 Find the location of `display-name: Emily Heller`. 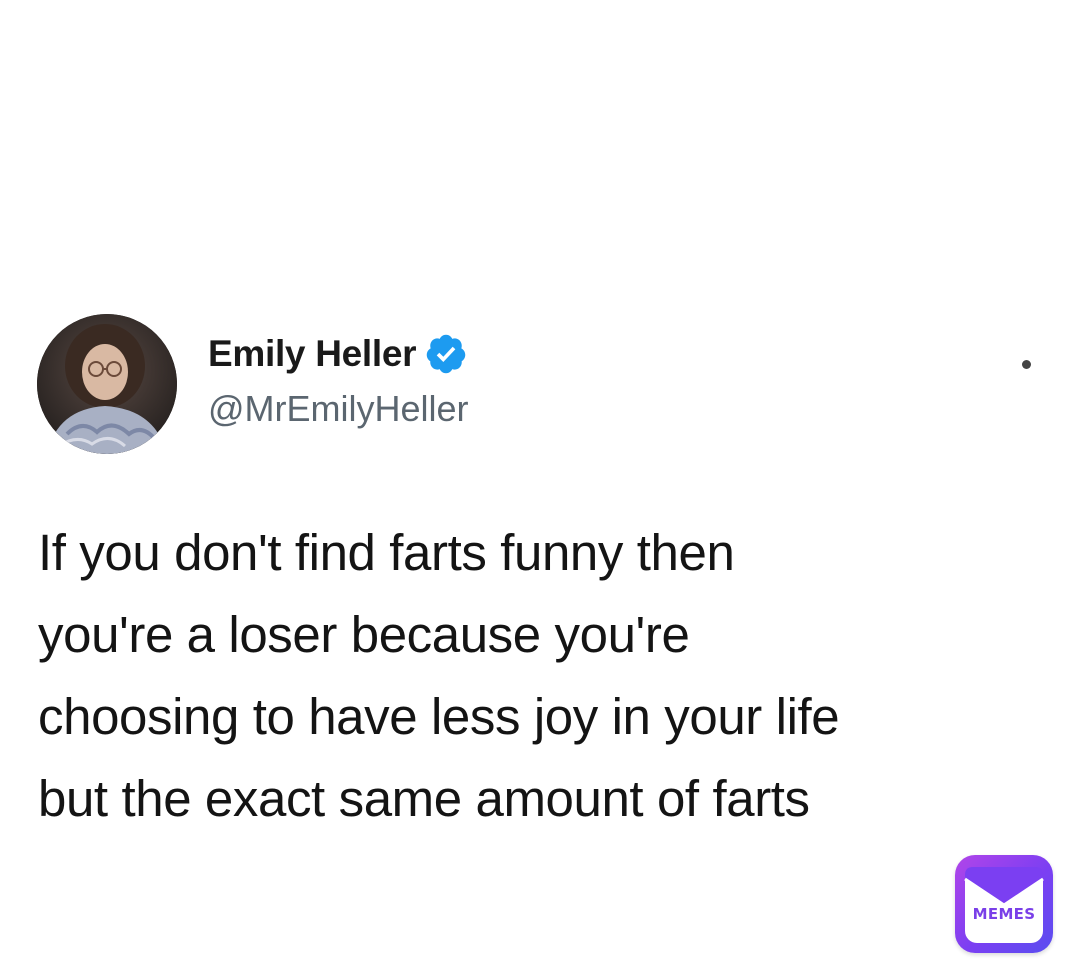

display-name: Emily Heller is located at coordinates (312, 354).